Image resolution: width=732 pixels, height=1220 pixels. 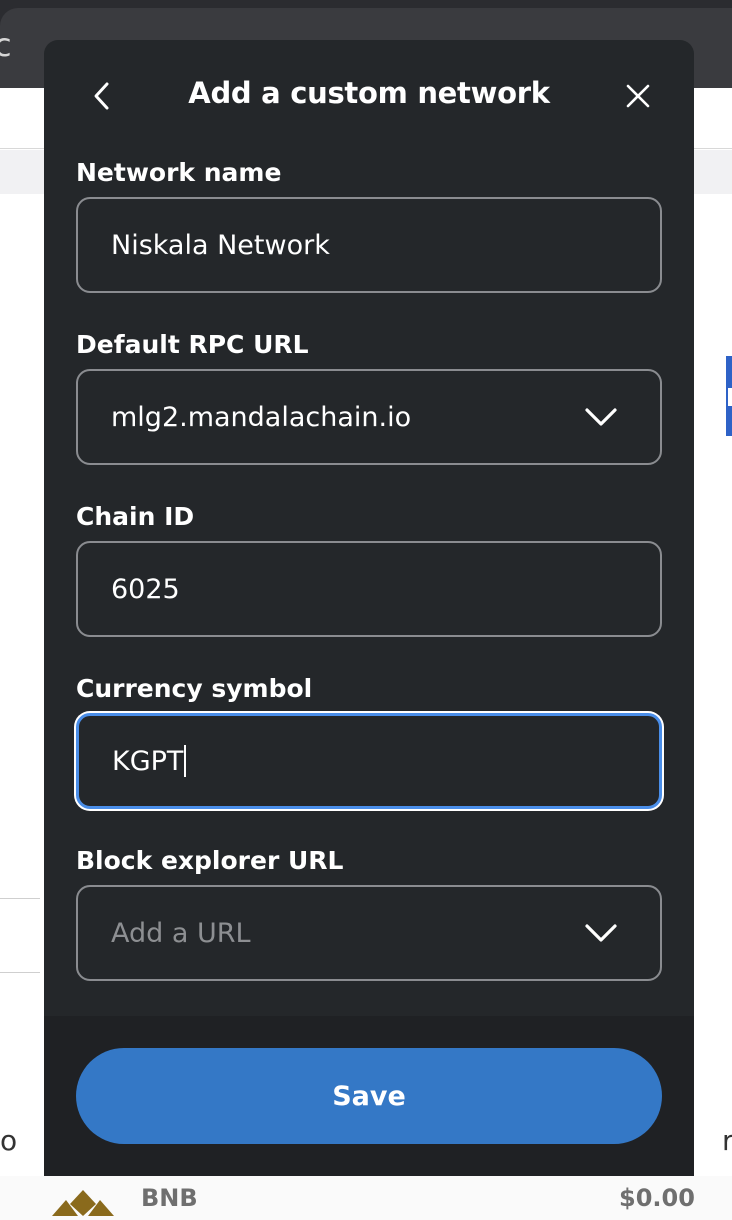 I want to click on modal-header: Add a custom network, so click(x=369, y=100).